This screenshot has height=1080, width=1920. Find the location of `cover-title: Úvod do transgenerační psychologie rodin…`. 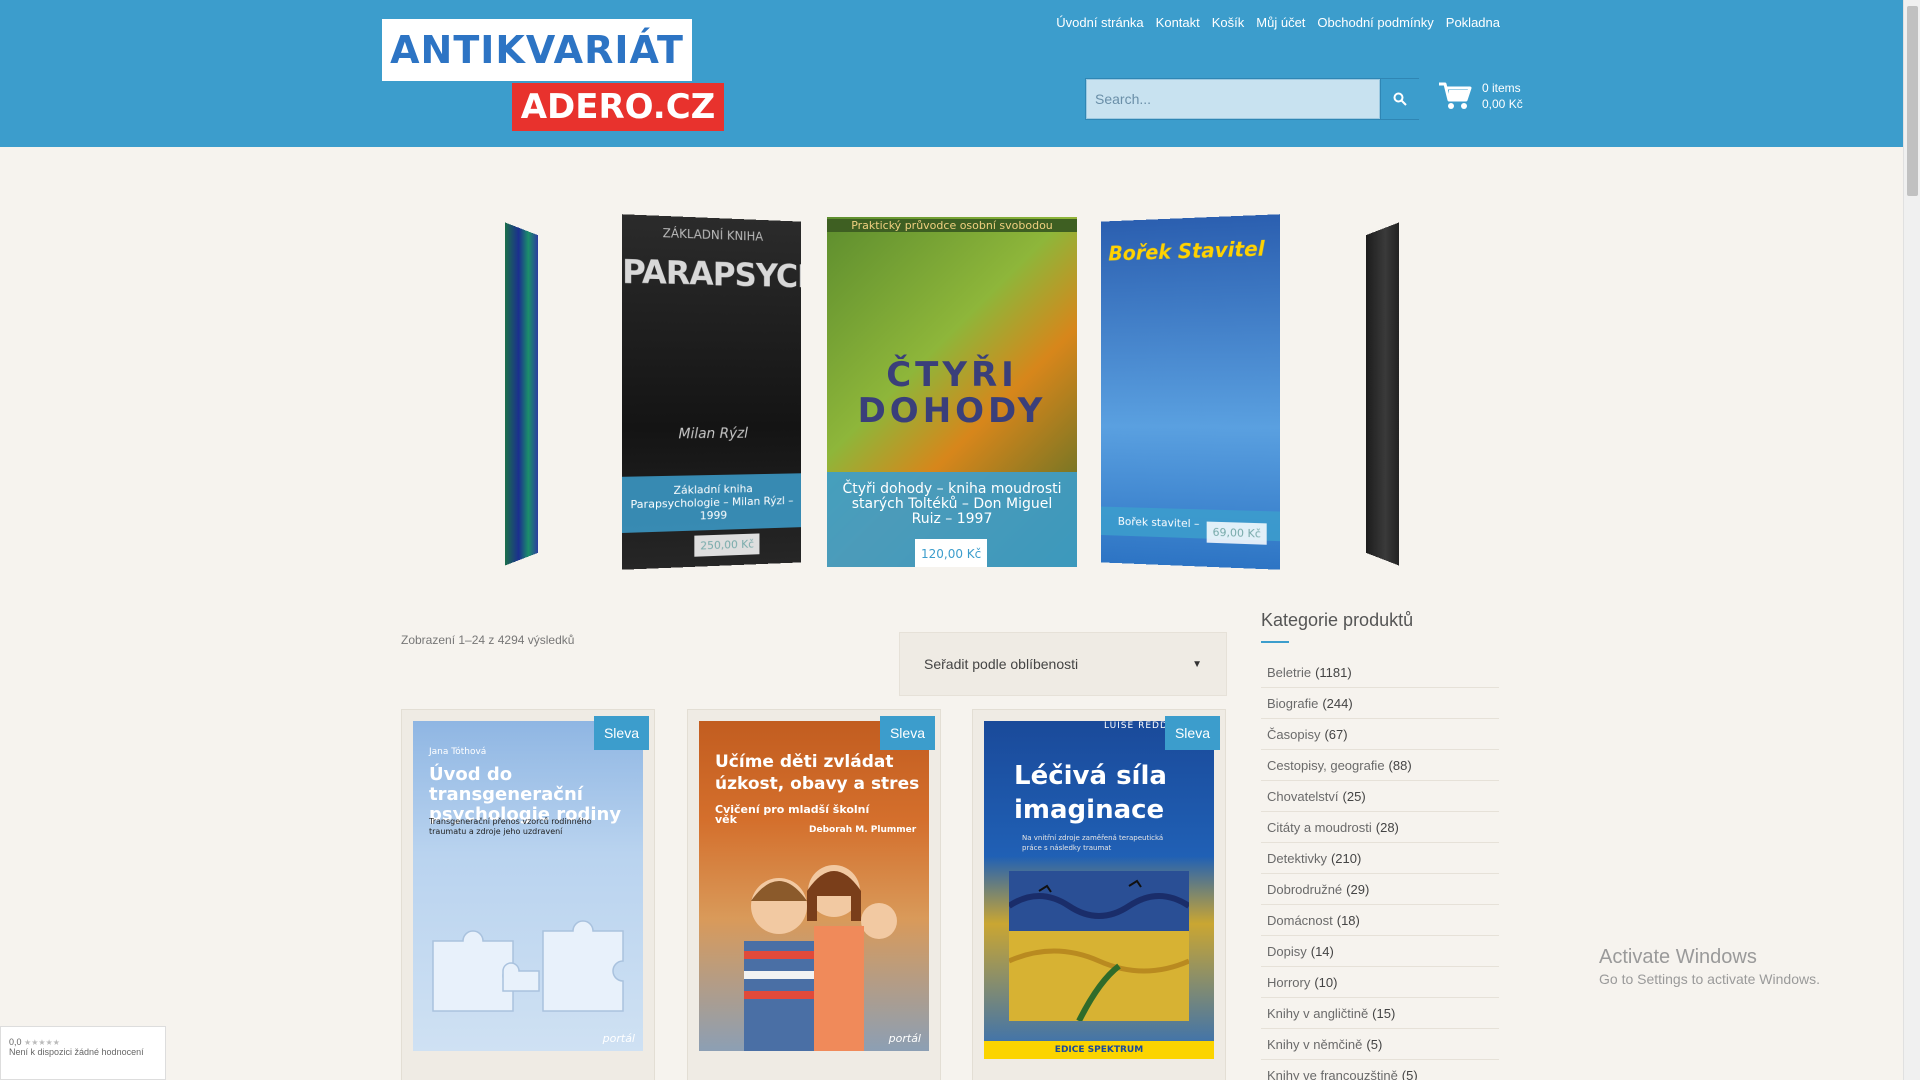

cover-title: Úvod do transgenerační psychologie rodin… is located at coordinates (529, 795).